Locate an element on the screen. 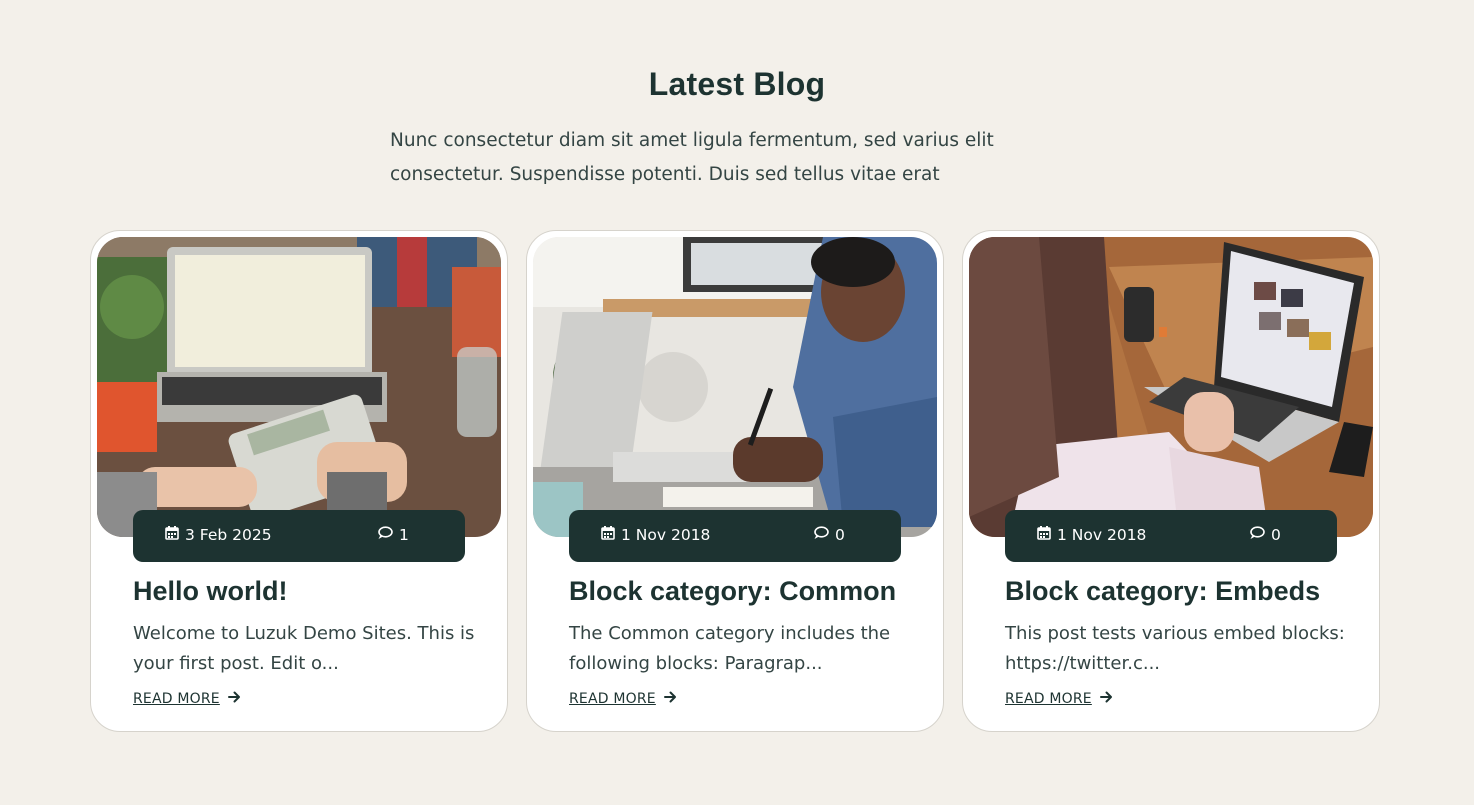 Image resolution: width=1474 pixels, height=805 pixels. section-title: Latest Blog is located at coordinates (737, 84).